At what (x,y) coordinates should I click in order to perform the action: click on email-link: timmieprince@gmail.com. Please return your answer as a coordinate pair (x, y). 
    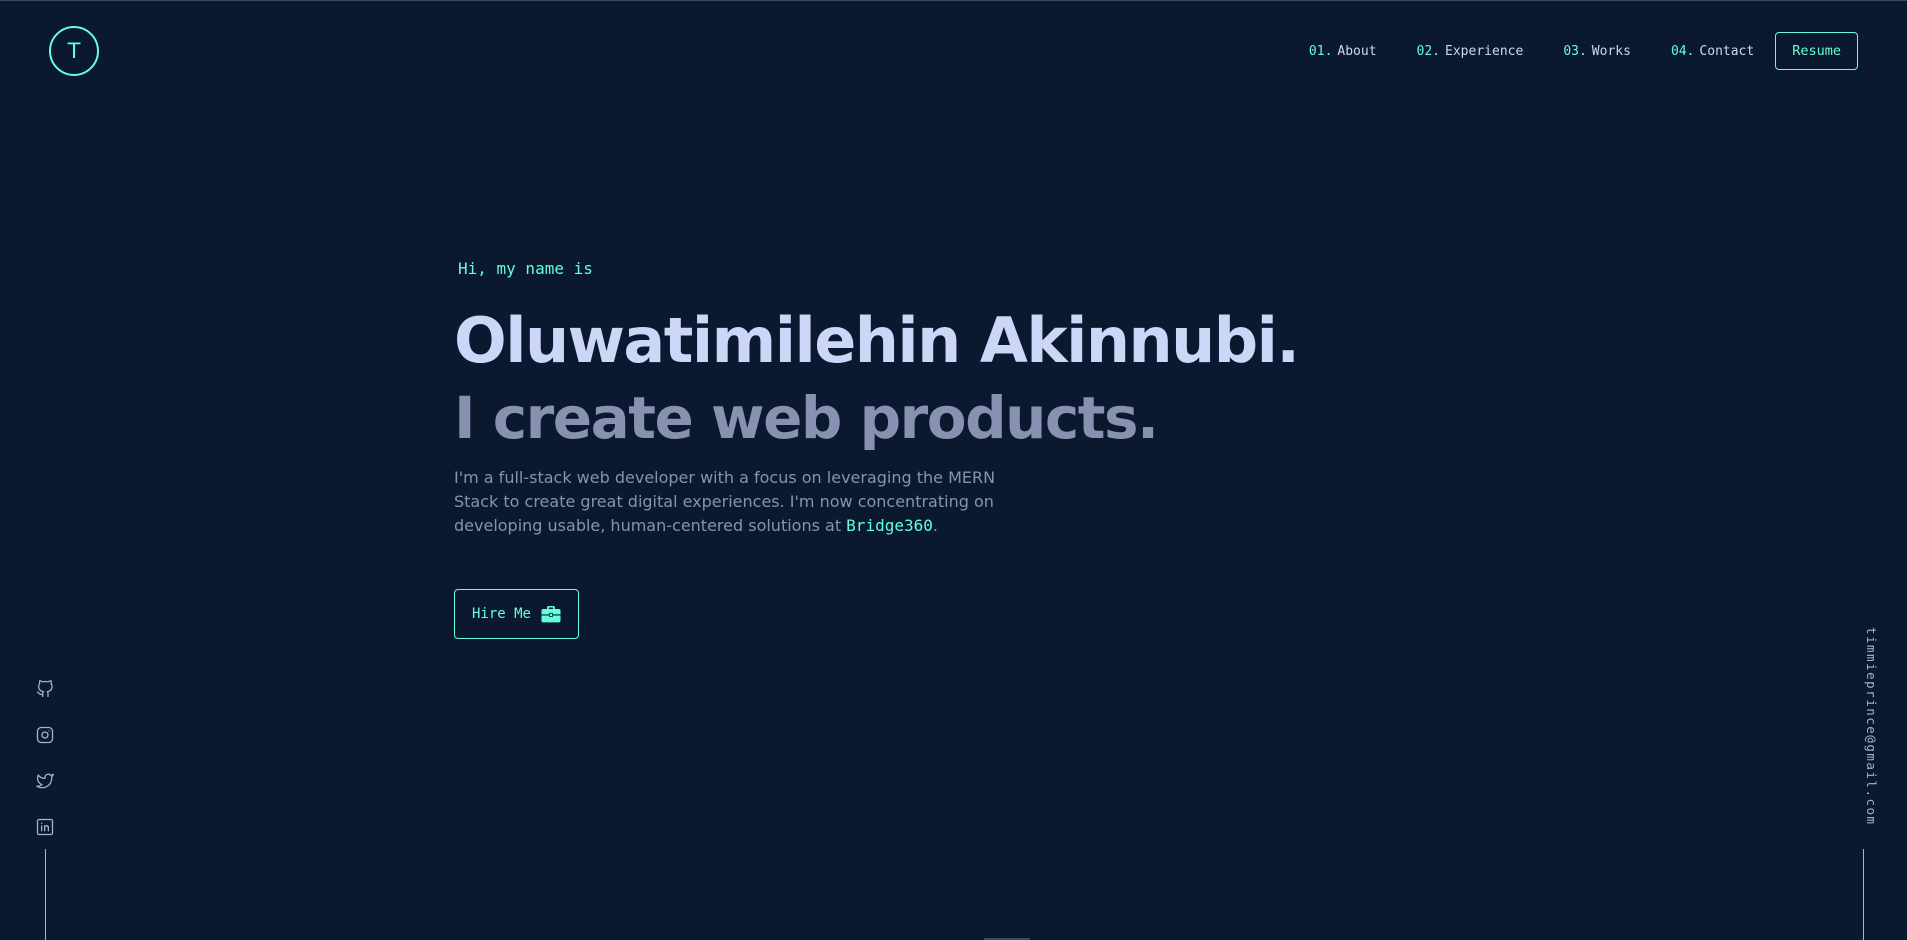
    Looking at the image, I should click on (1871, 726).